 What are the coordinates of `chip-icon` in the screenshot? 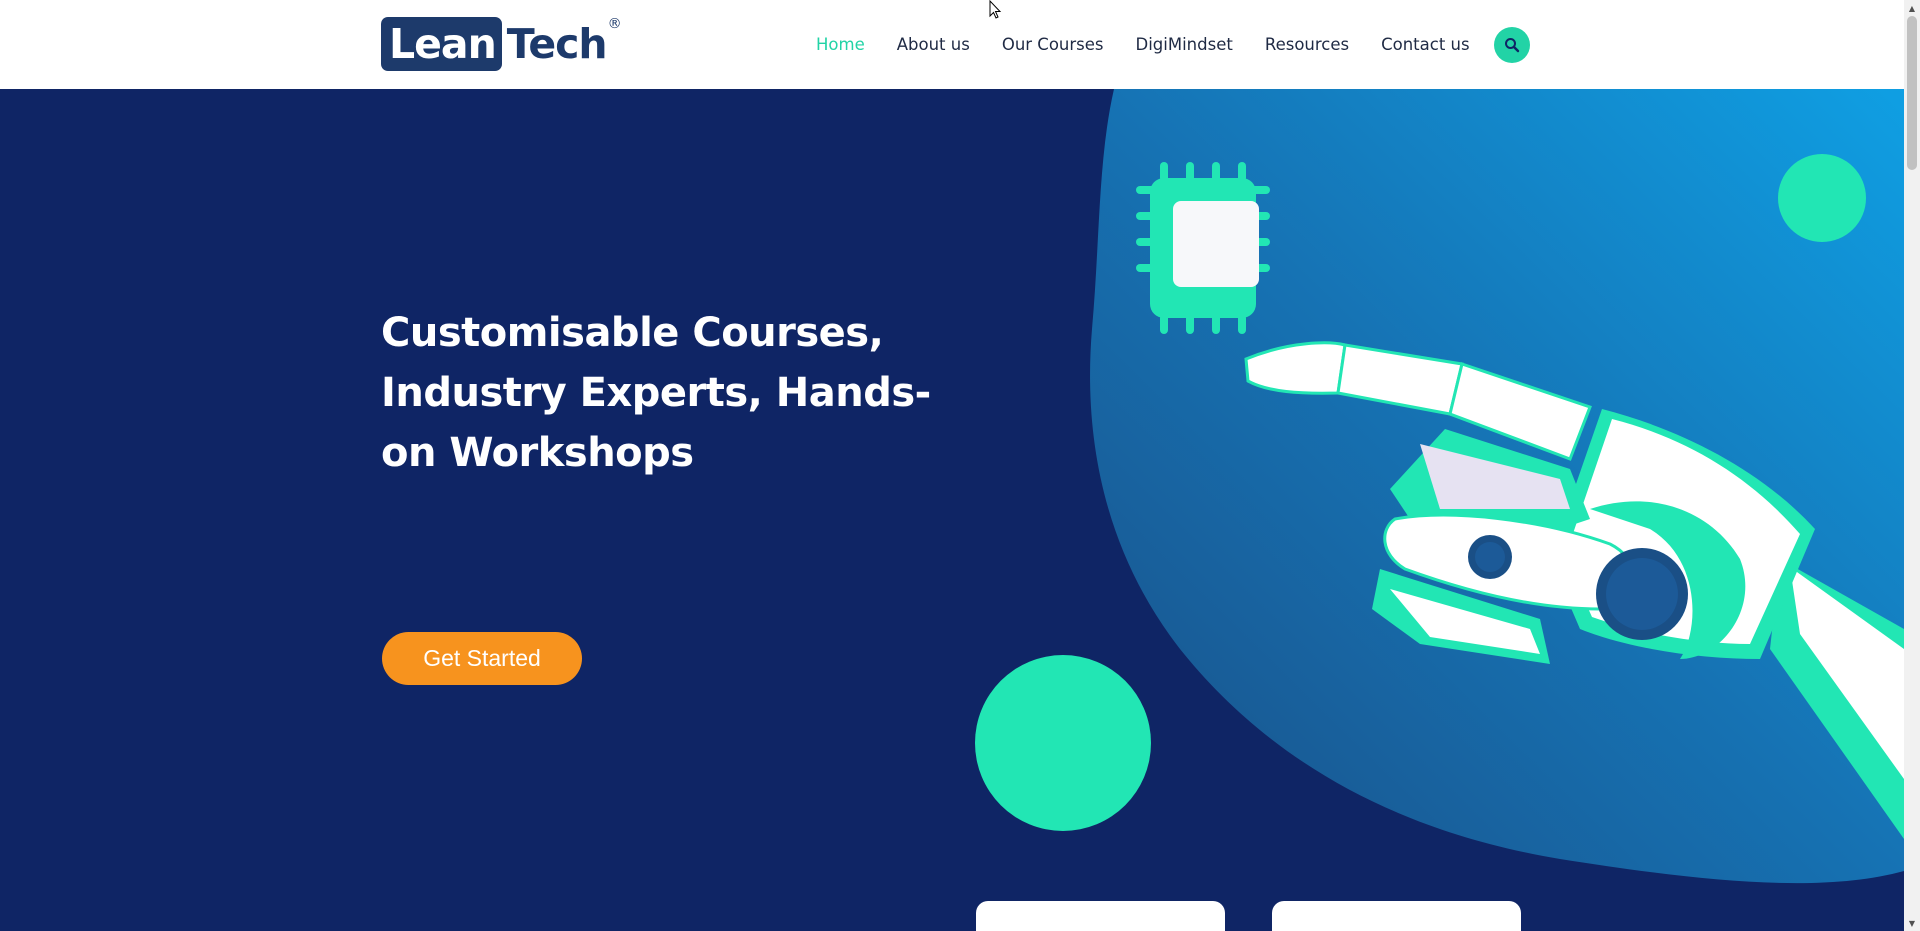 It's located at (1203, 248).